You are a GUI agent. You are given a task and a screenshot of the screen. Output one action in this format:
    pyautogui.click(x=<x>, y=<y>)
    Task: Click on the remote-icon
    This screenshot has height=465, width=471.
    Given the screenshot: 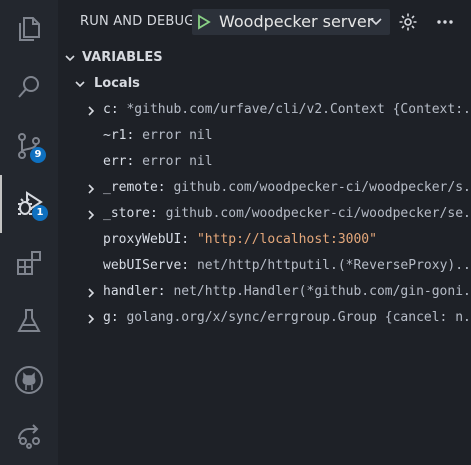 What is the action you would take?
    pyautogui.click(x=29, y=436)
    